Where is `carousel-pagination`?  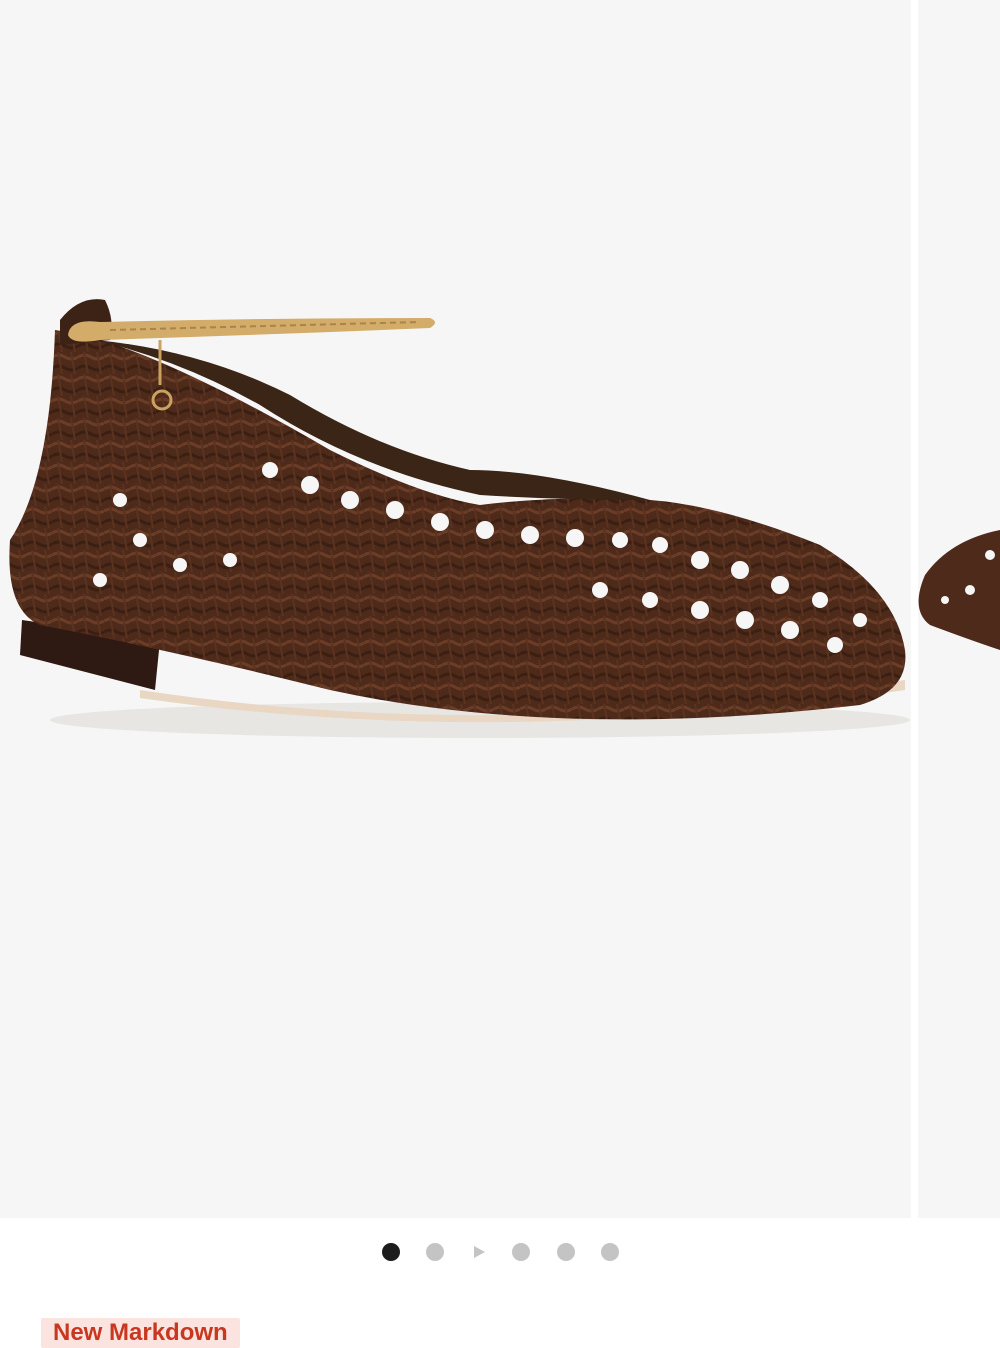
carousel-pagination is located at coordinates (500, 1252).